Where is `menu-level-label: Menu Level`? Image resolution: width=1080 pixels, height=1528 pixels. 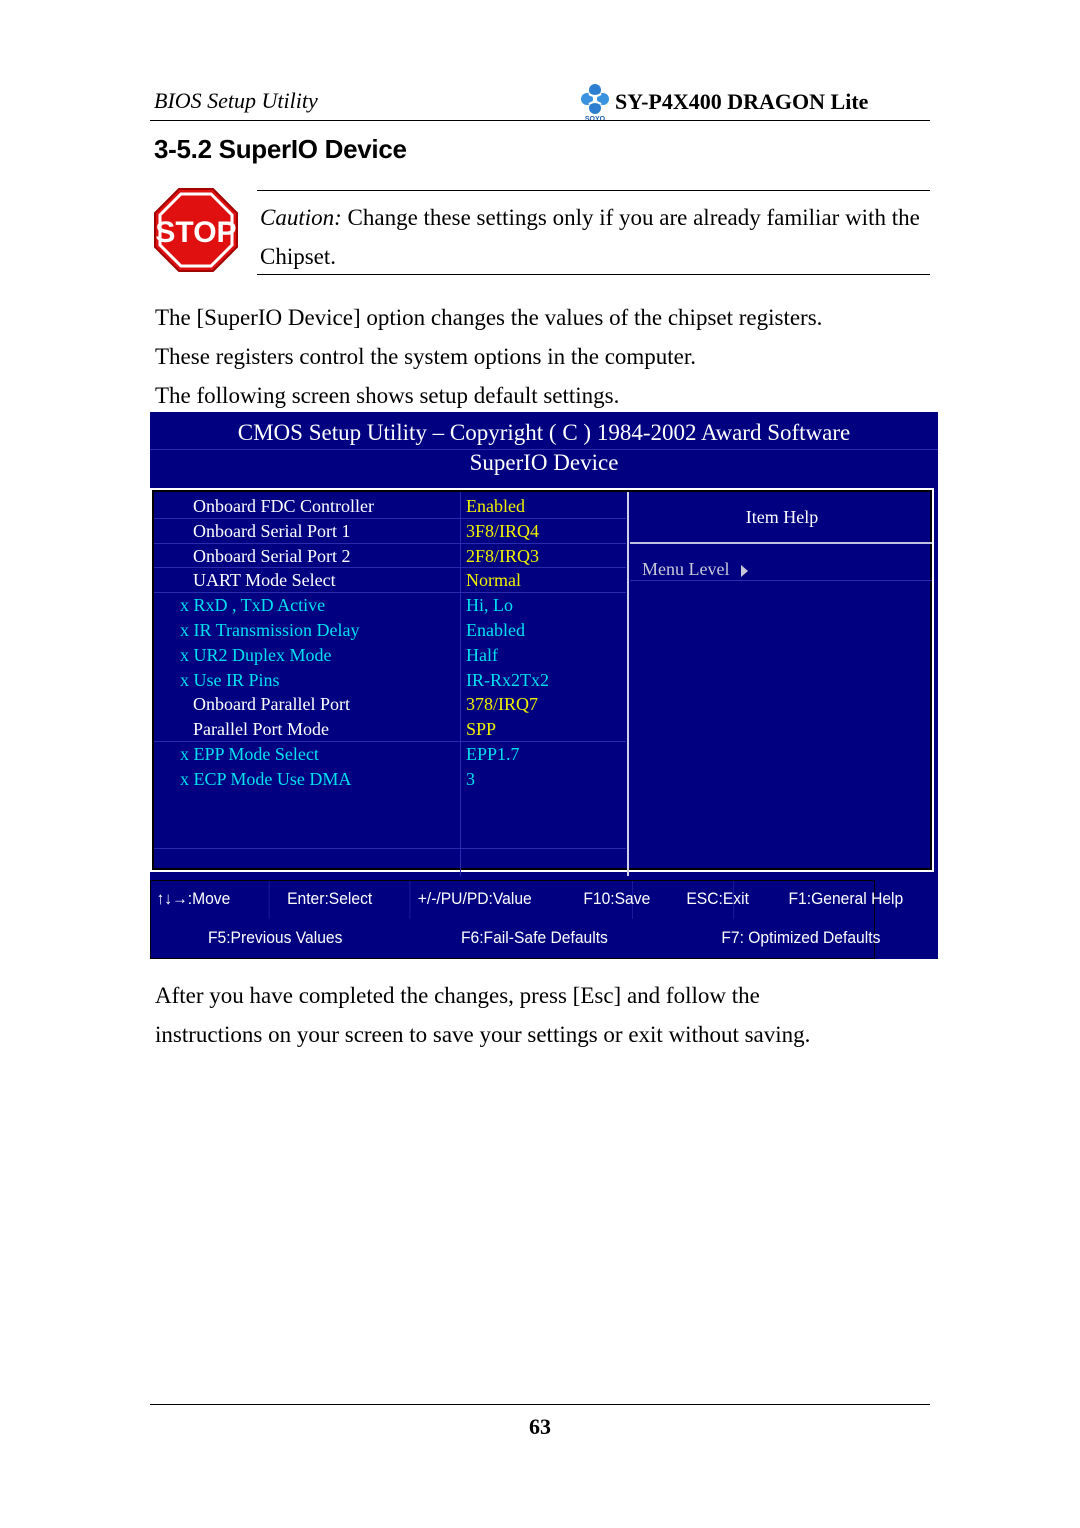 menu-level-label: Menu Level is located at coordinates (686, 569).